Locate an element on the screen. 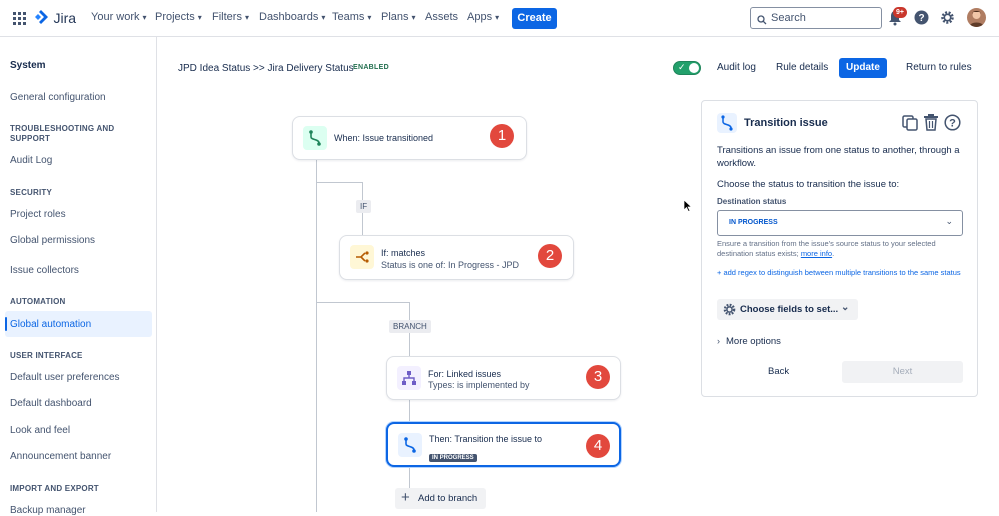 This screenshot has width=999, height=516. next-button: Next is located at coordinates (902, 372).